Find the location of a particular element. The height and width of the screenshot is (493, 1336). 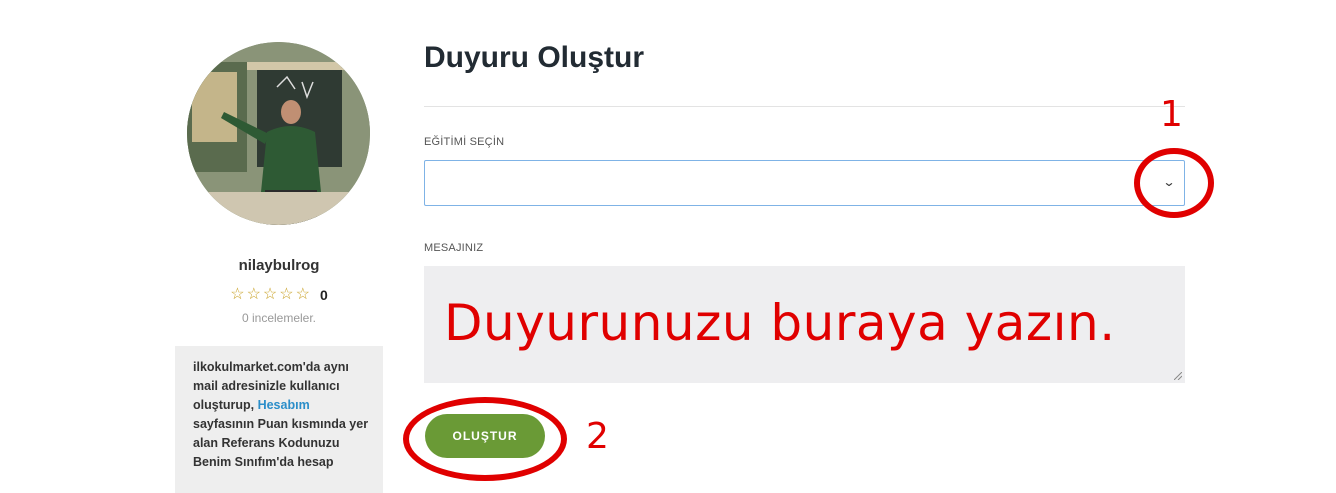

rating: ☆ ☆ ☆ ☆ ☆ 0 is located at coordinates (279, 295).